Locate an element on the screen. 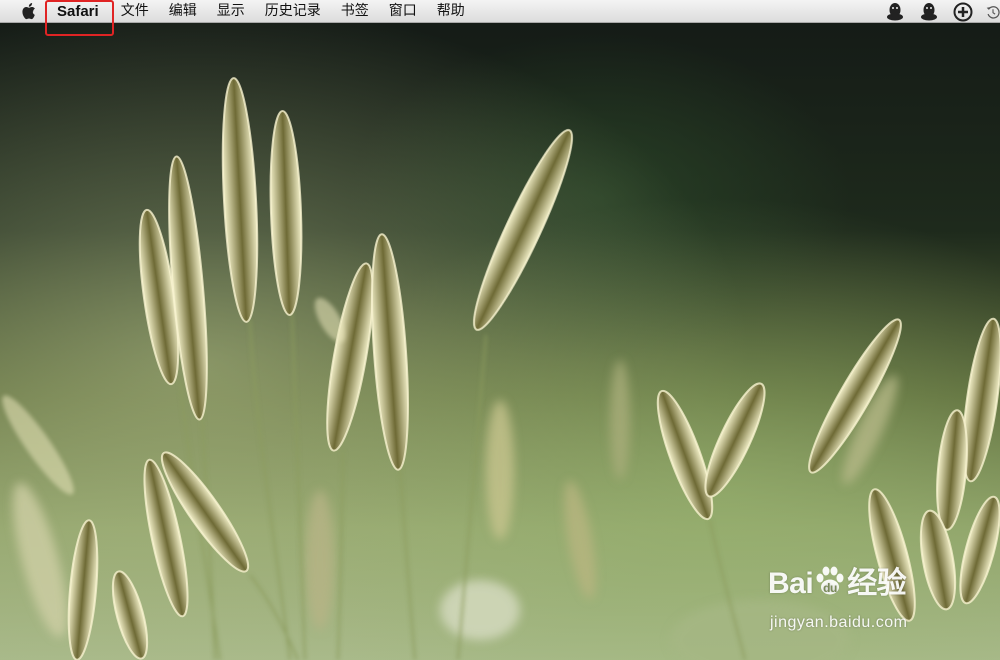  menu-safari: Safari is located at coordinates (78, 11).